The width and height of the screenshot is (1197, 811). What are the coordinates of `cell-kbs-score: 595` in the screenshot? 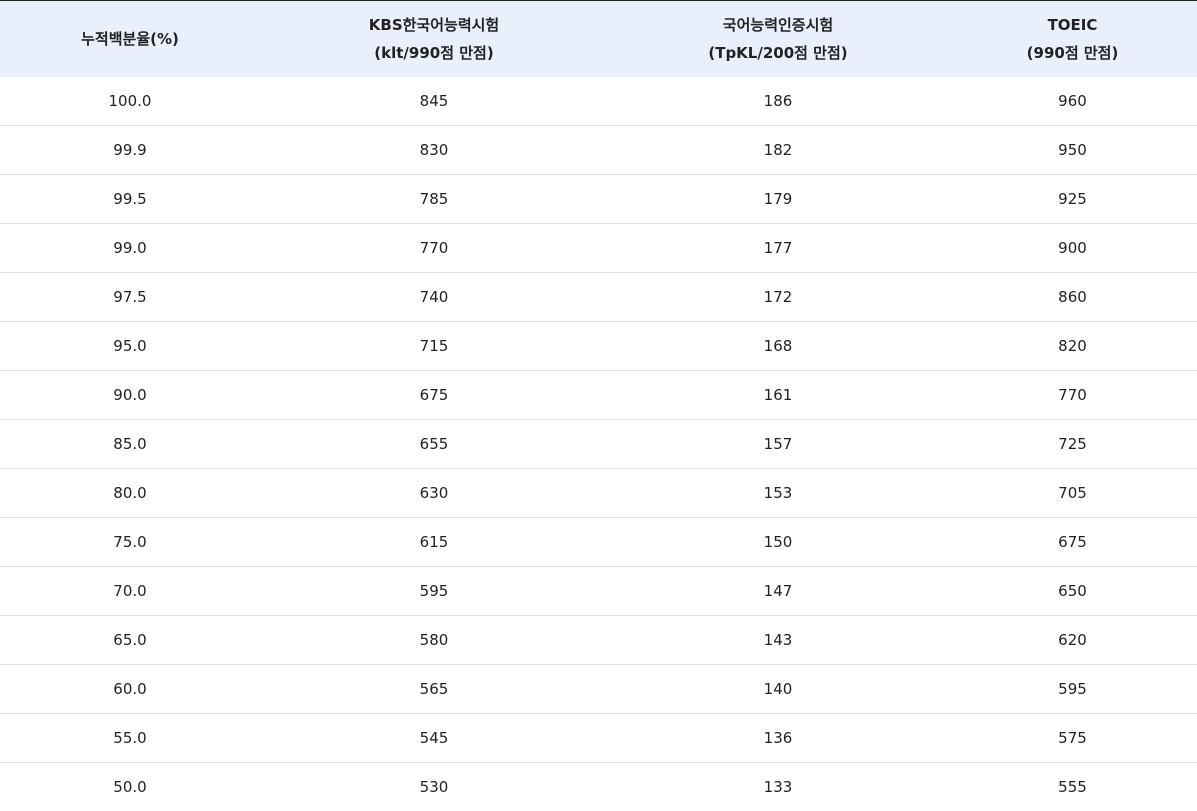 It's located at (434, 591).